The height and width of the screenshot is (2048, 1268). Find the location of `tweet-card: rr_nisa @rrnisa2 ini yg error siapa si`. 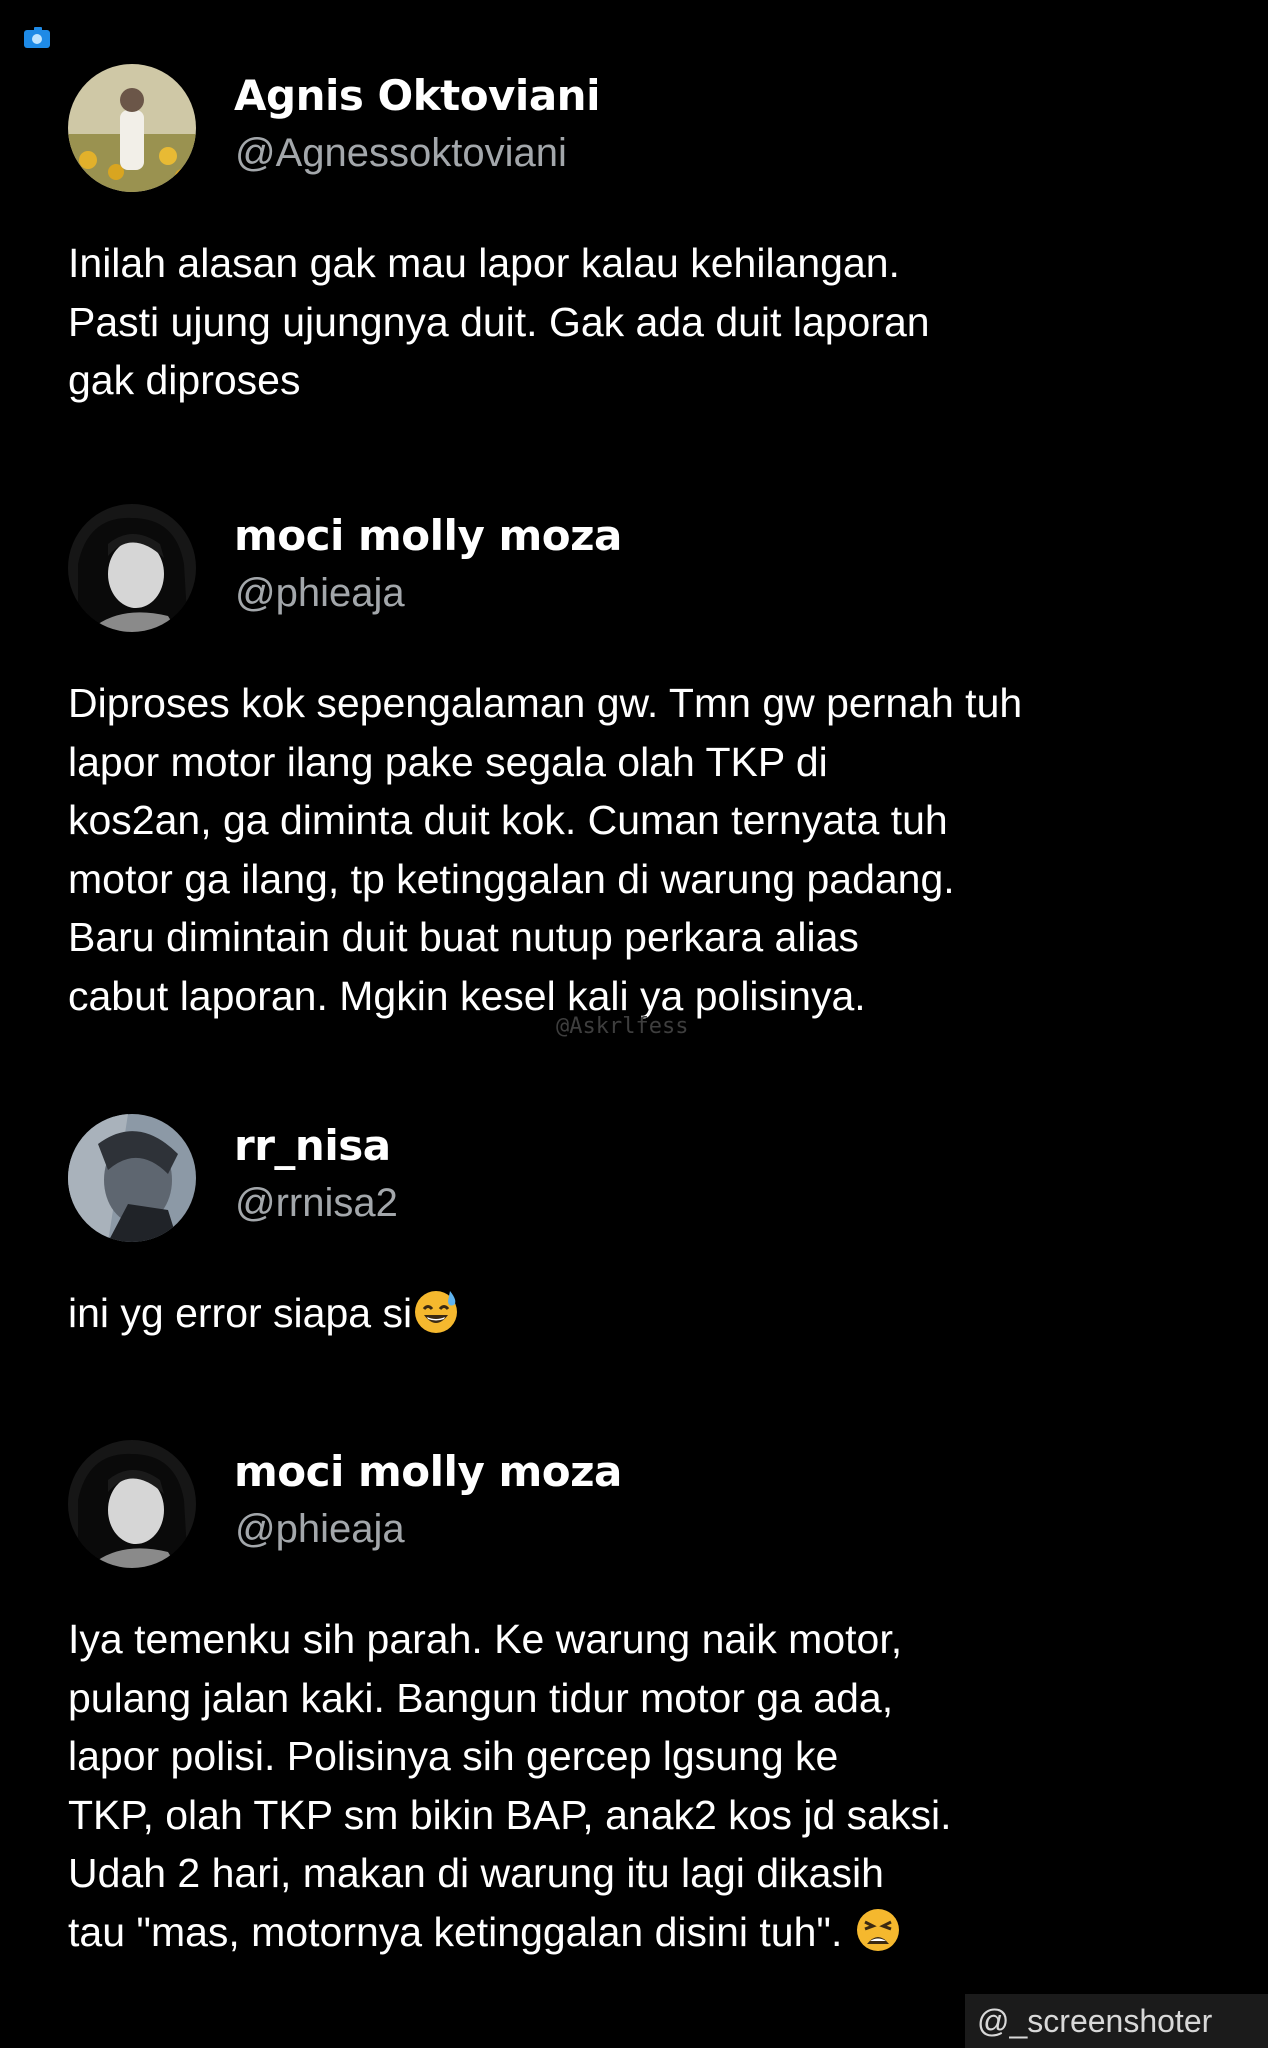

tweet-card: rr_nisa @rrnisa2 ini yg error siapa si is located at coordinates (643, 1232).